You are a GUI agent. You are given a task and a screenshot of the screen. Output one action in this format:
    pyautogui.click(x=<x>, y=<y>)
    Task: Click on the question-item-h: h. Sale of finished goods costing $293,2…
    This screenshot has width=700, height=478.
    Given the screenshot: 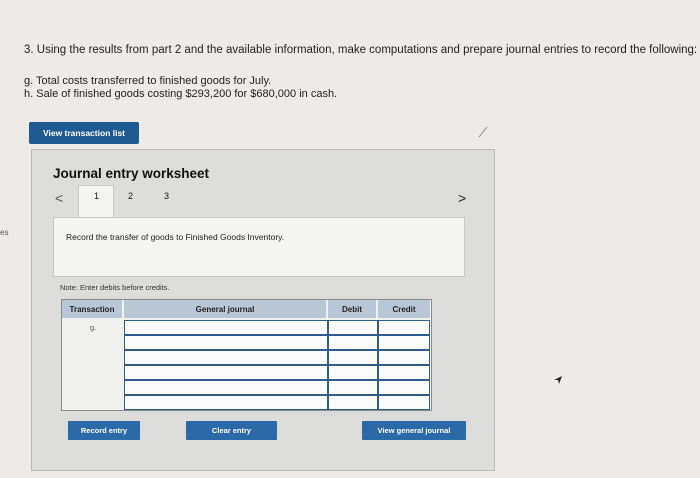 What is the action you would take?
    pyautogui.click(x=181, y=94)
    